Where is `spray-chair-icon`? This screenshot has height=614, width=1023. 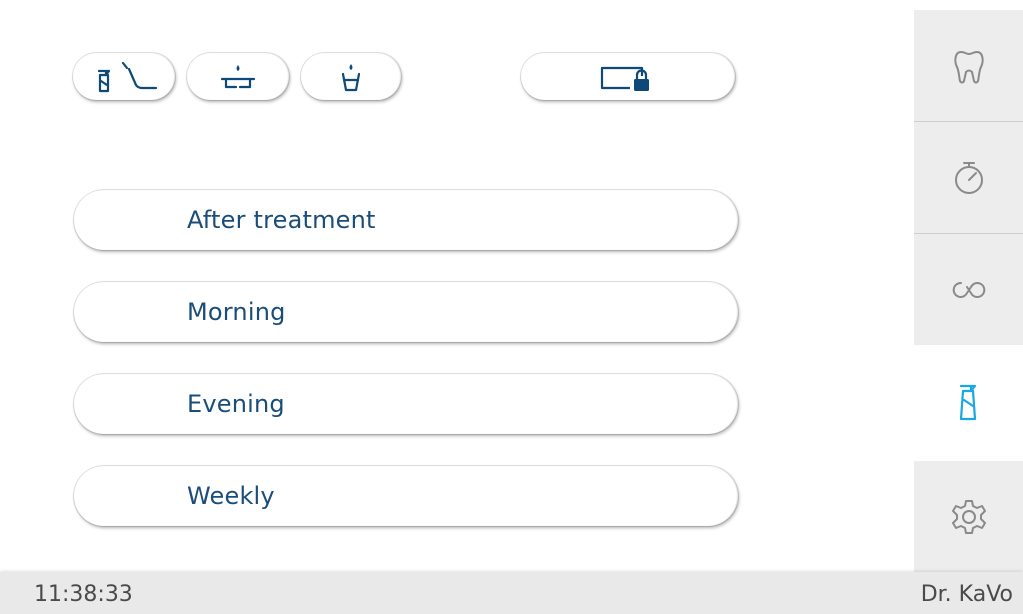 spray-chair-icon is located at coordinates (124, 77).